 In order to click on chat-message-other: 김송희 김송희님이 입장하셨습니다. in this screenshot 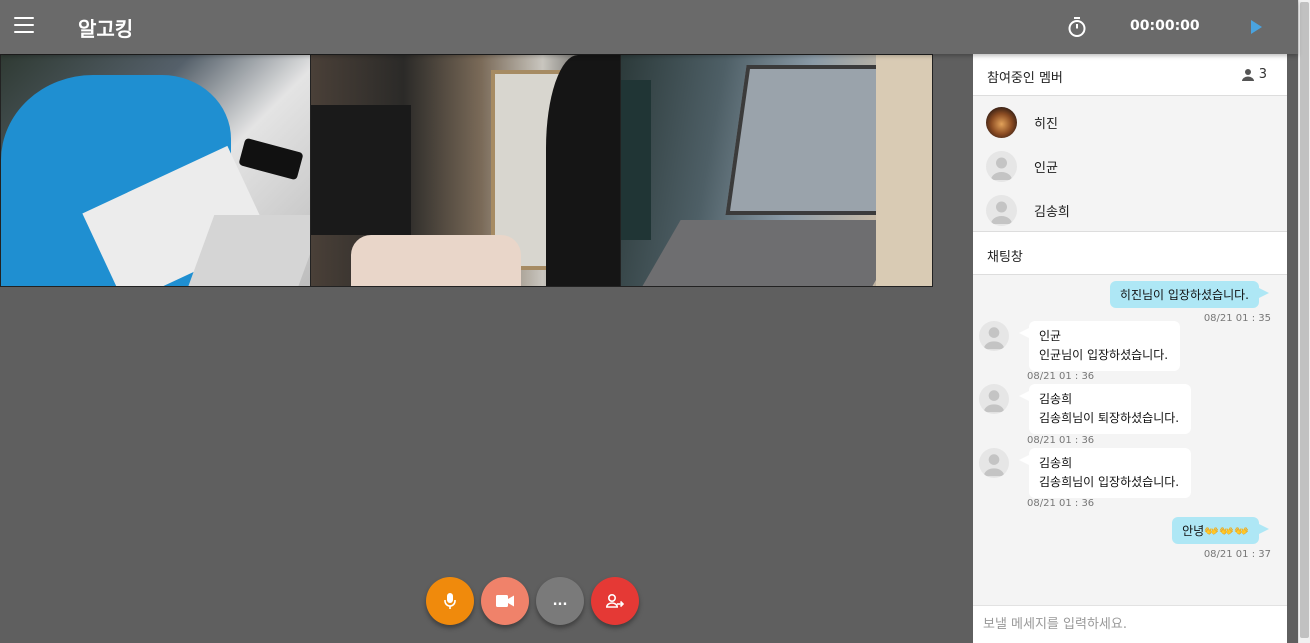, I will do `click(1085, 473)`.